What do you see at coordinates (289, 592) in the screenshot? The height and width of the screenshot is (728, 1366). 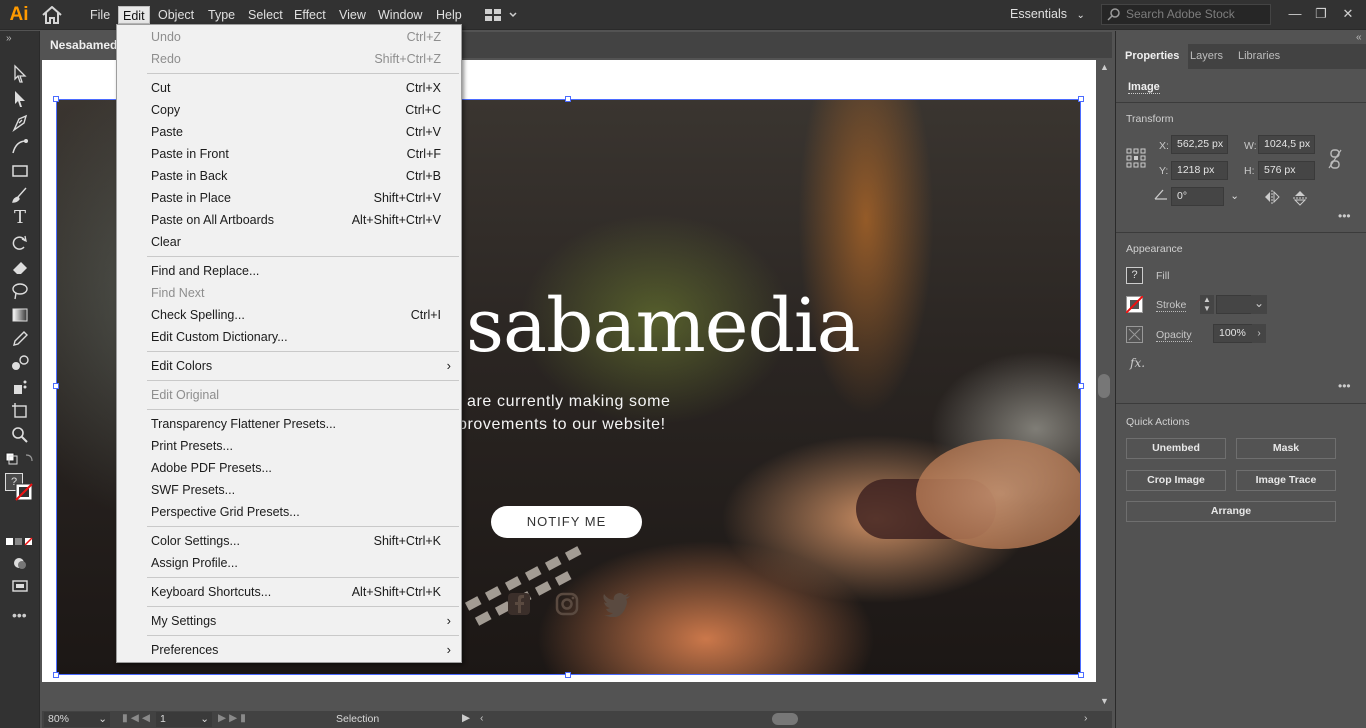 I see `edit-menu-item: Keyboard Shortcuts... Alt+Shift+Ctrl+K` at bounding box center [289, 592].